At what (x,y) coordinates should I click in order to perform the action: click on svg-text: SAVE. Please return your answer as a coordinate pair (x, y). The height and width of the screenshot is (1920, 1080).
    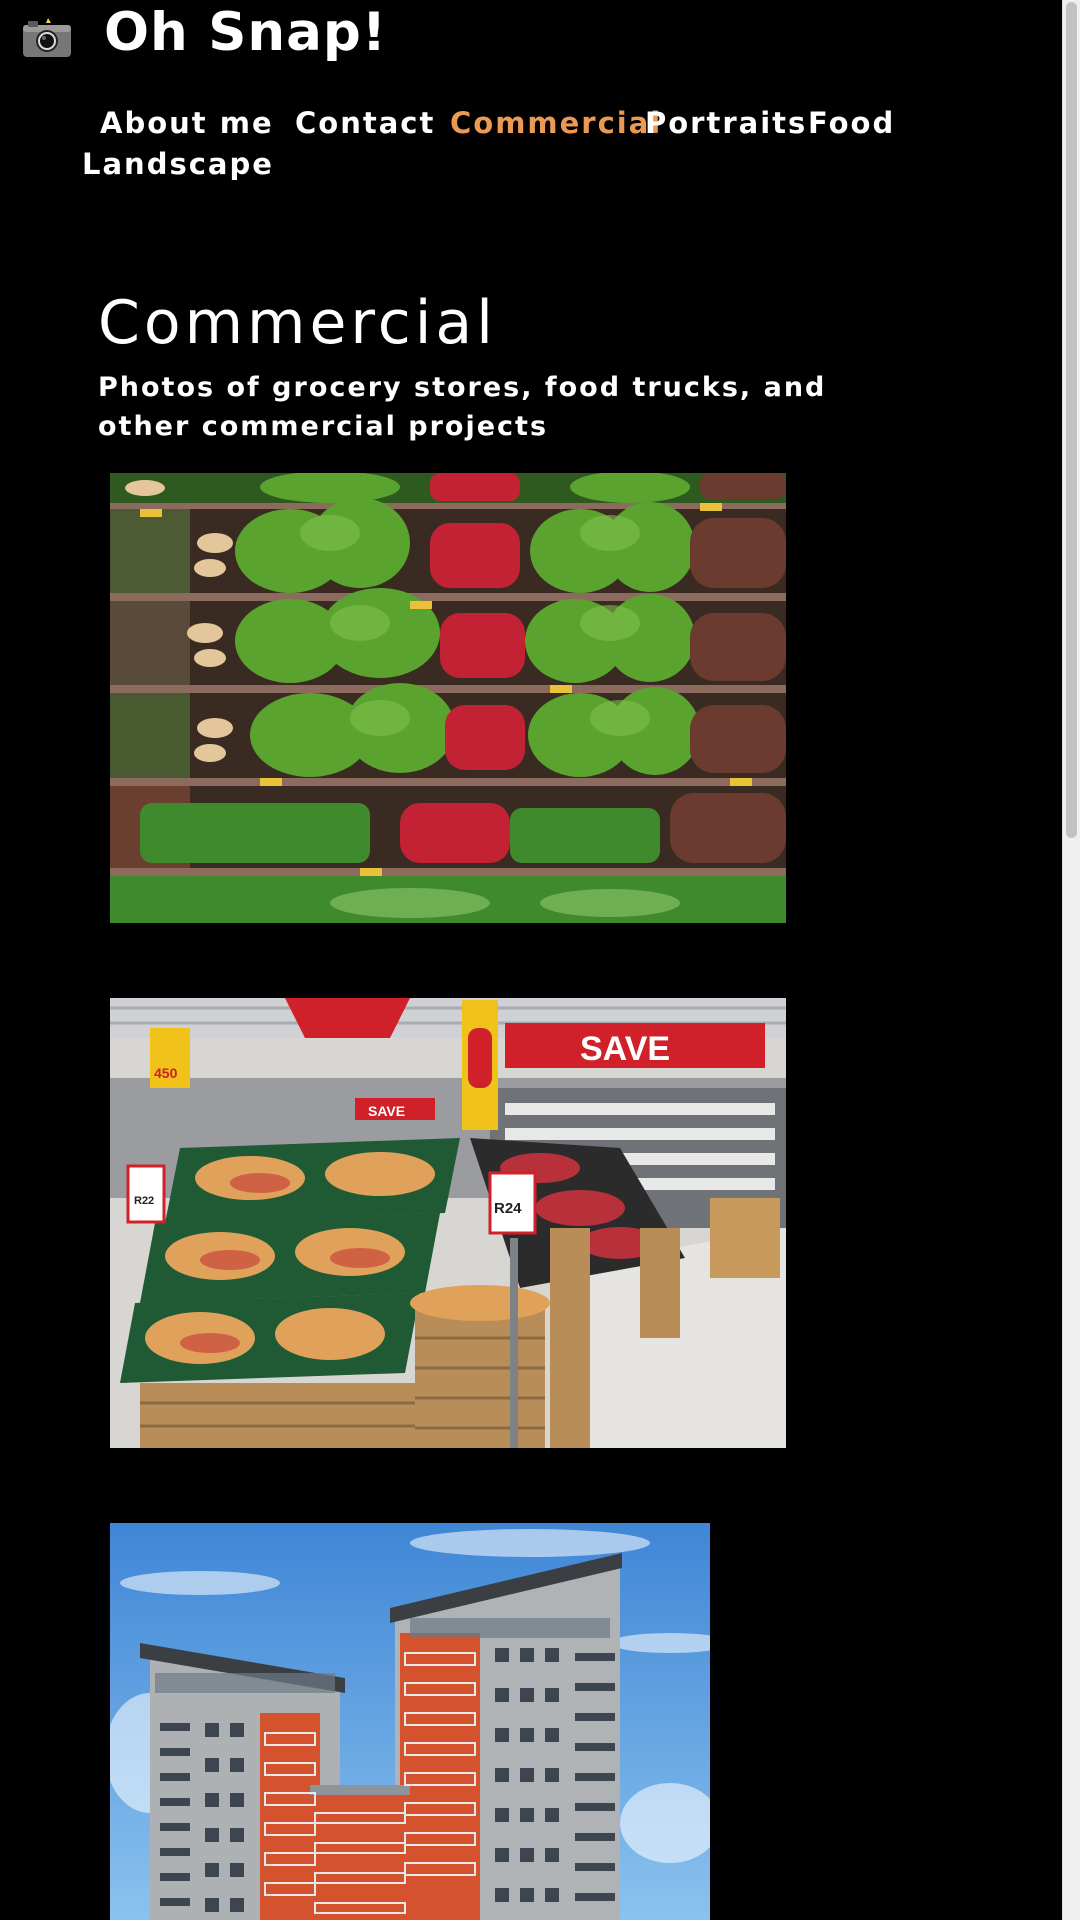
    Looking at the image, I should click on (386, 1111).